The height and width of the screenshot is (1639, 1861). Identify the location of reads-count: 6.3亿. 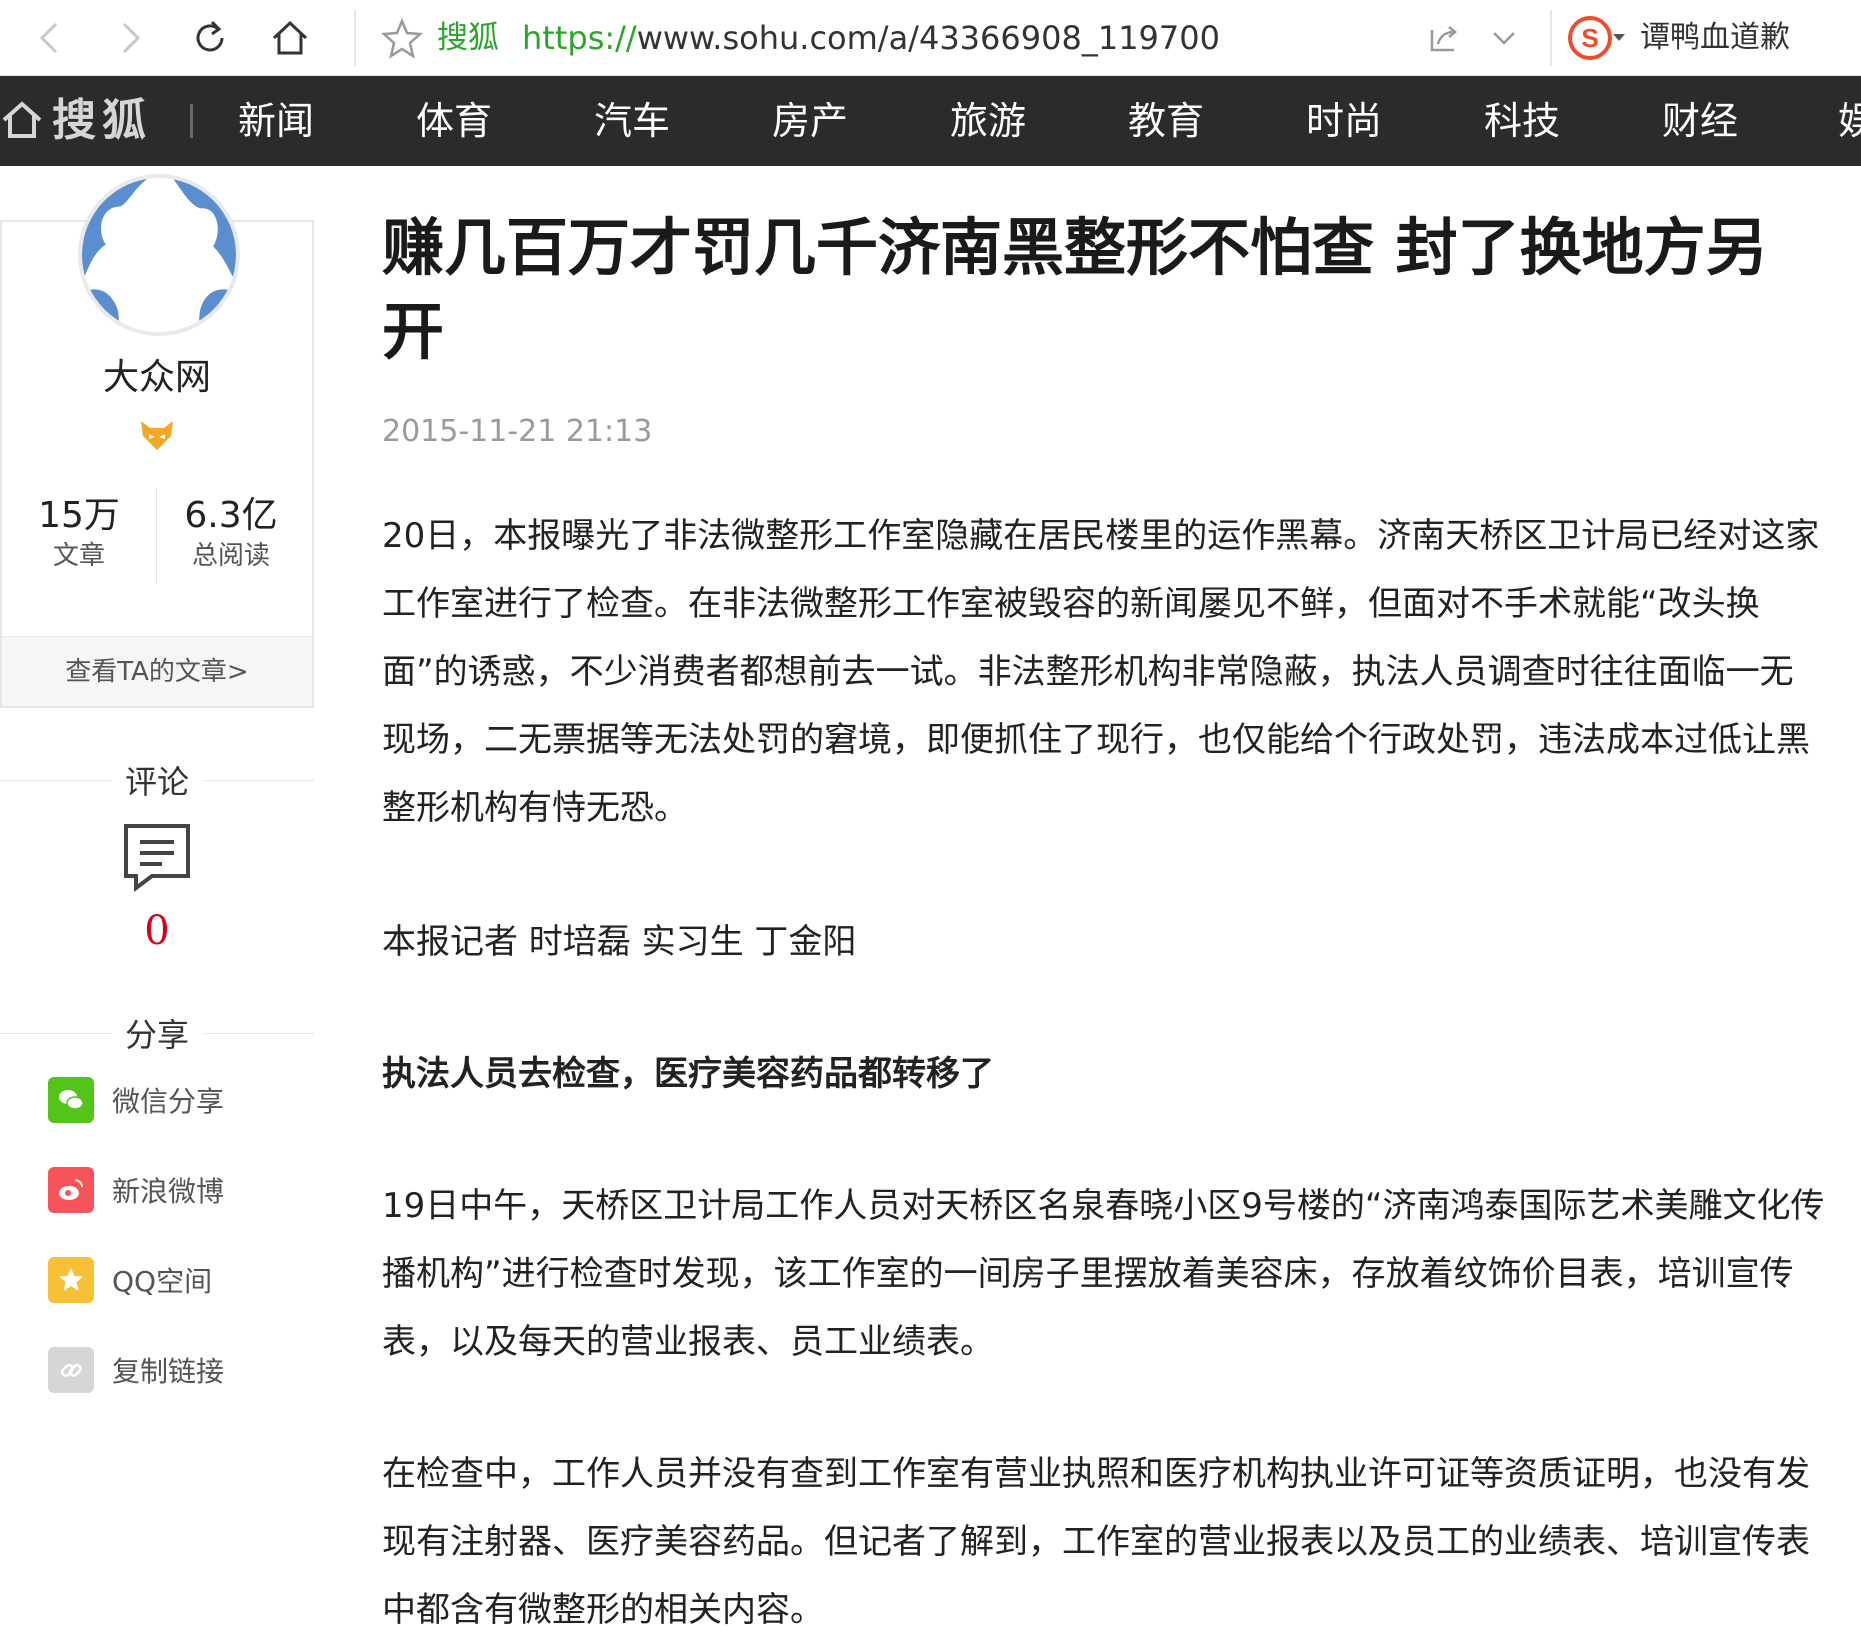
(231, 515).